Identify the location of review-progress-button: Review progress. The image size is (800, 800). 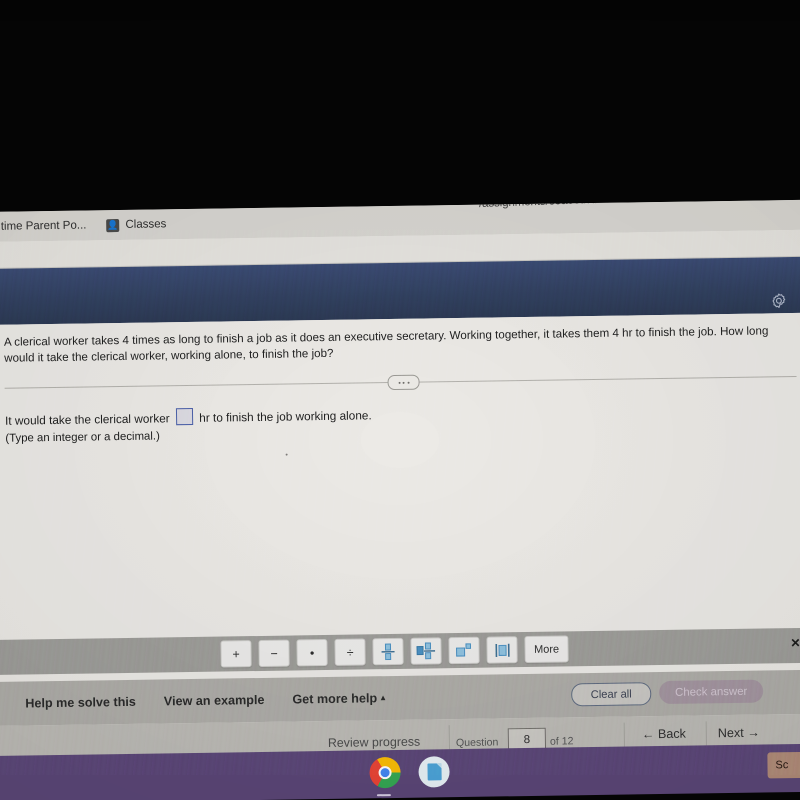
(374, 742).